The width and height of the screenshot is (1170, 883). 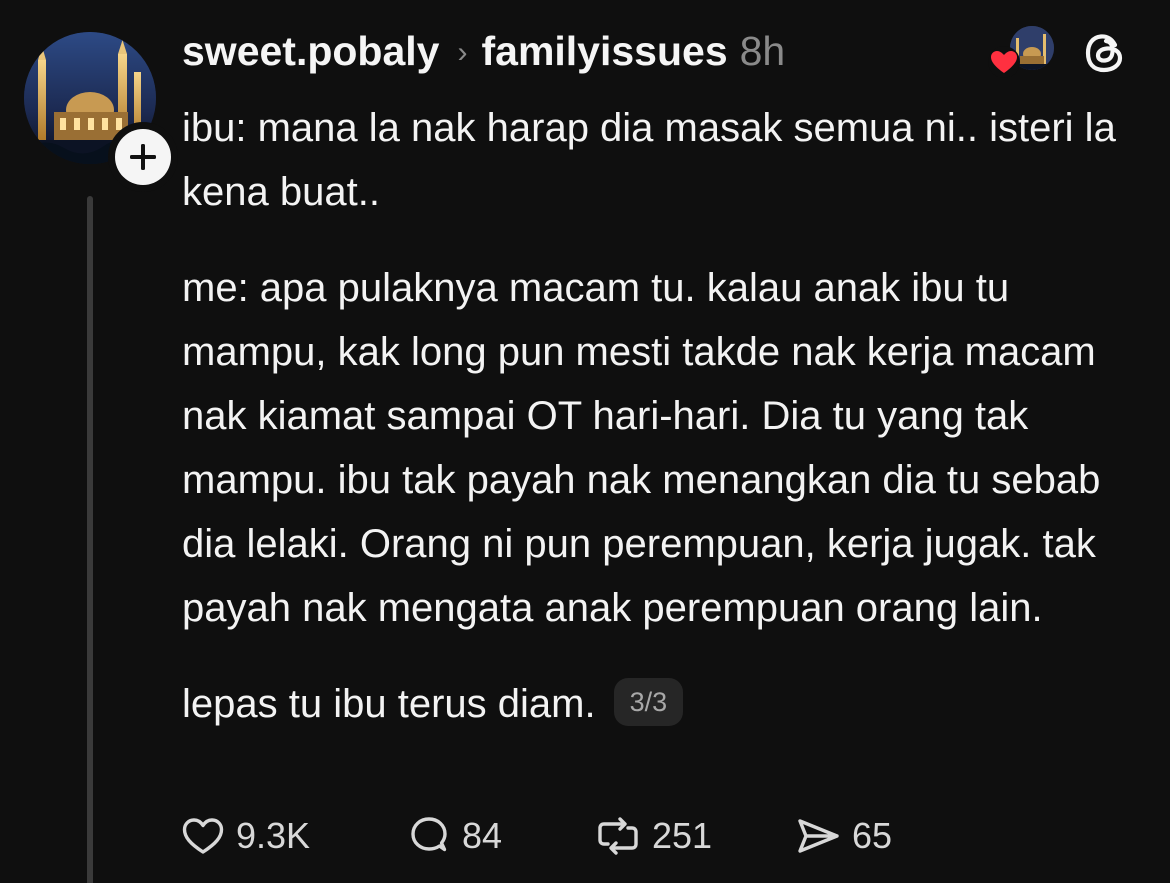 I want to click on heart-outline-icon, so click(x=203, y=836).